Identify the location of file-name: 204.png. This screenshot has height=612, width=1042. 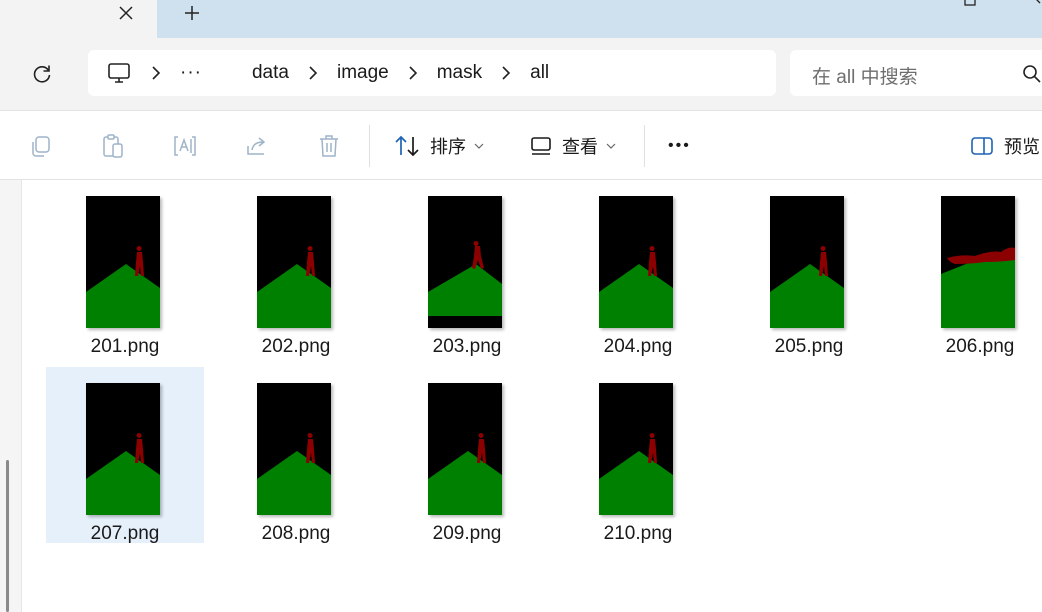
(638, 346).